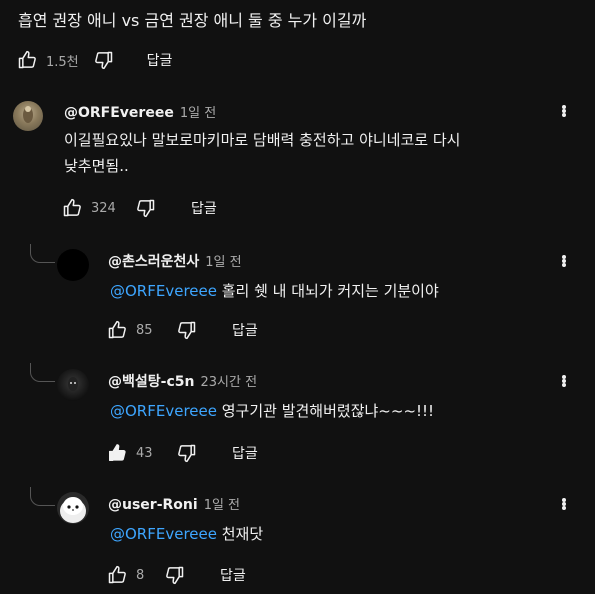 The height and width of the screenshot is (594, 595). I want to click on like-count: 1.5천, so click(62, 62).